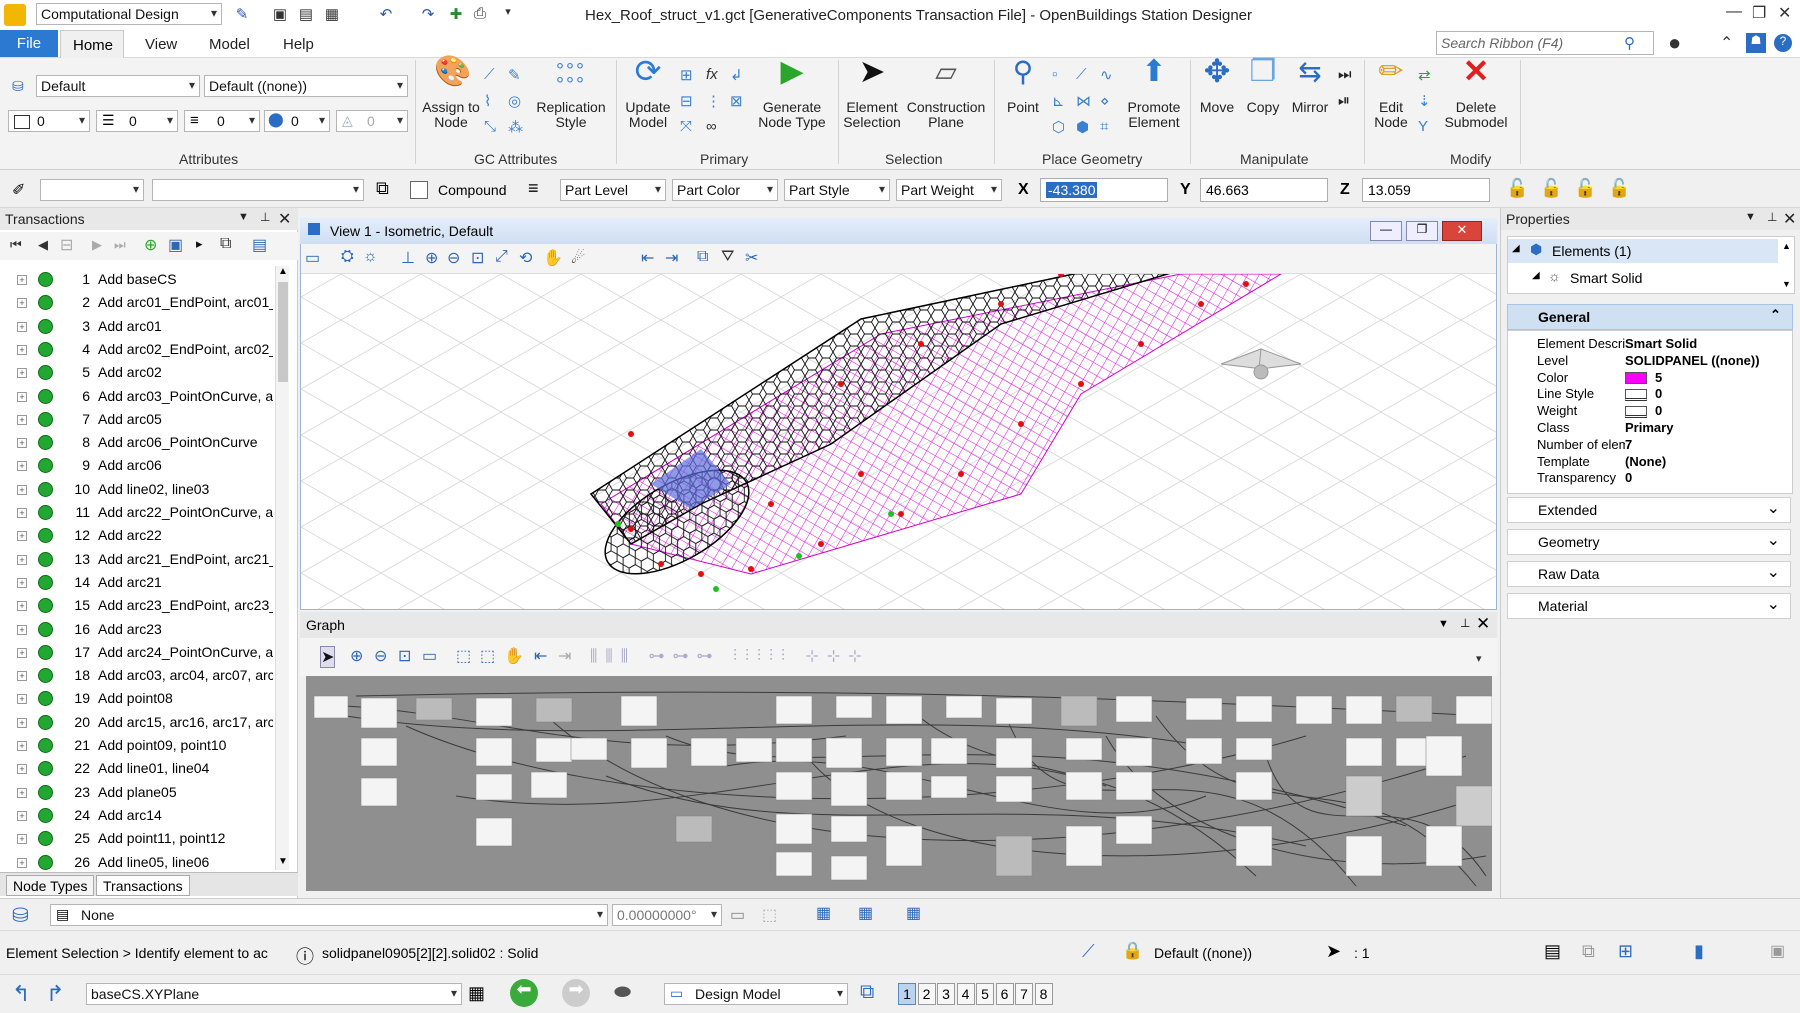 Image resolution: width=1800 pixels, height=1013 pixels. I want to click on transaction-row: +9 Add arc06, so click(137, 465).